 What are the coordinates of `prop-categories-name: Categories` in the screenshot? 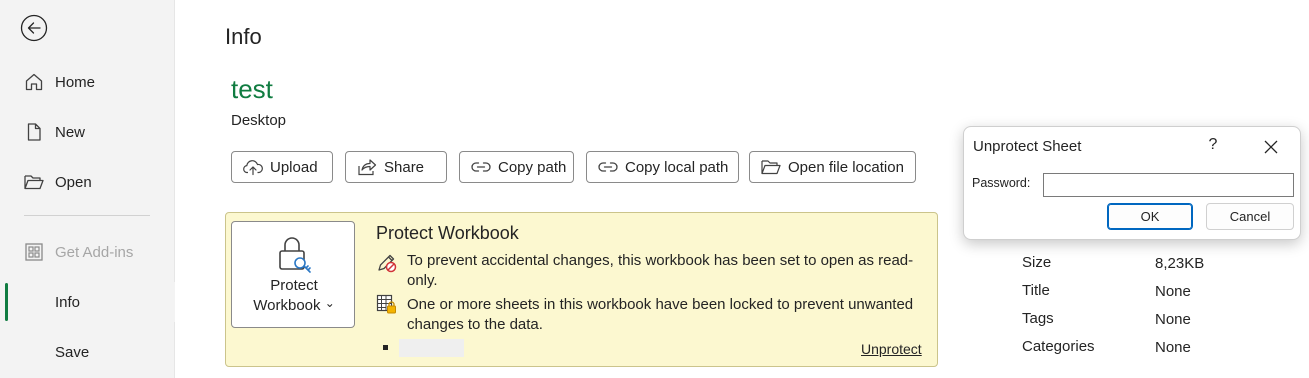 It's located at (1058, 346).